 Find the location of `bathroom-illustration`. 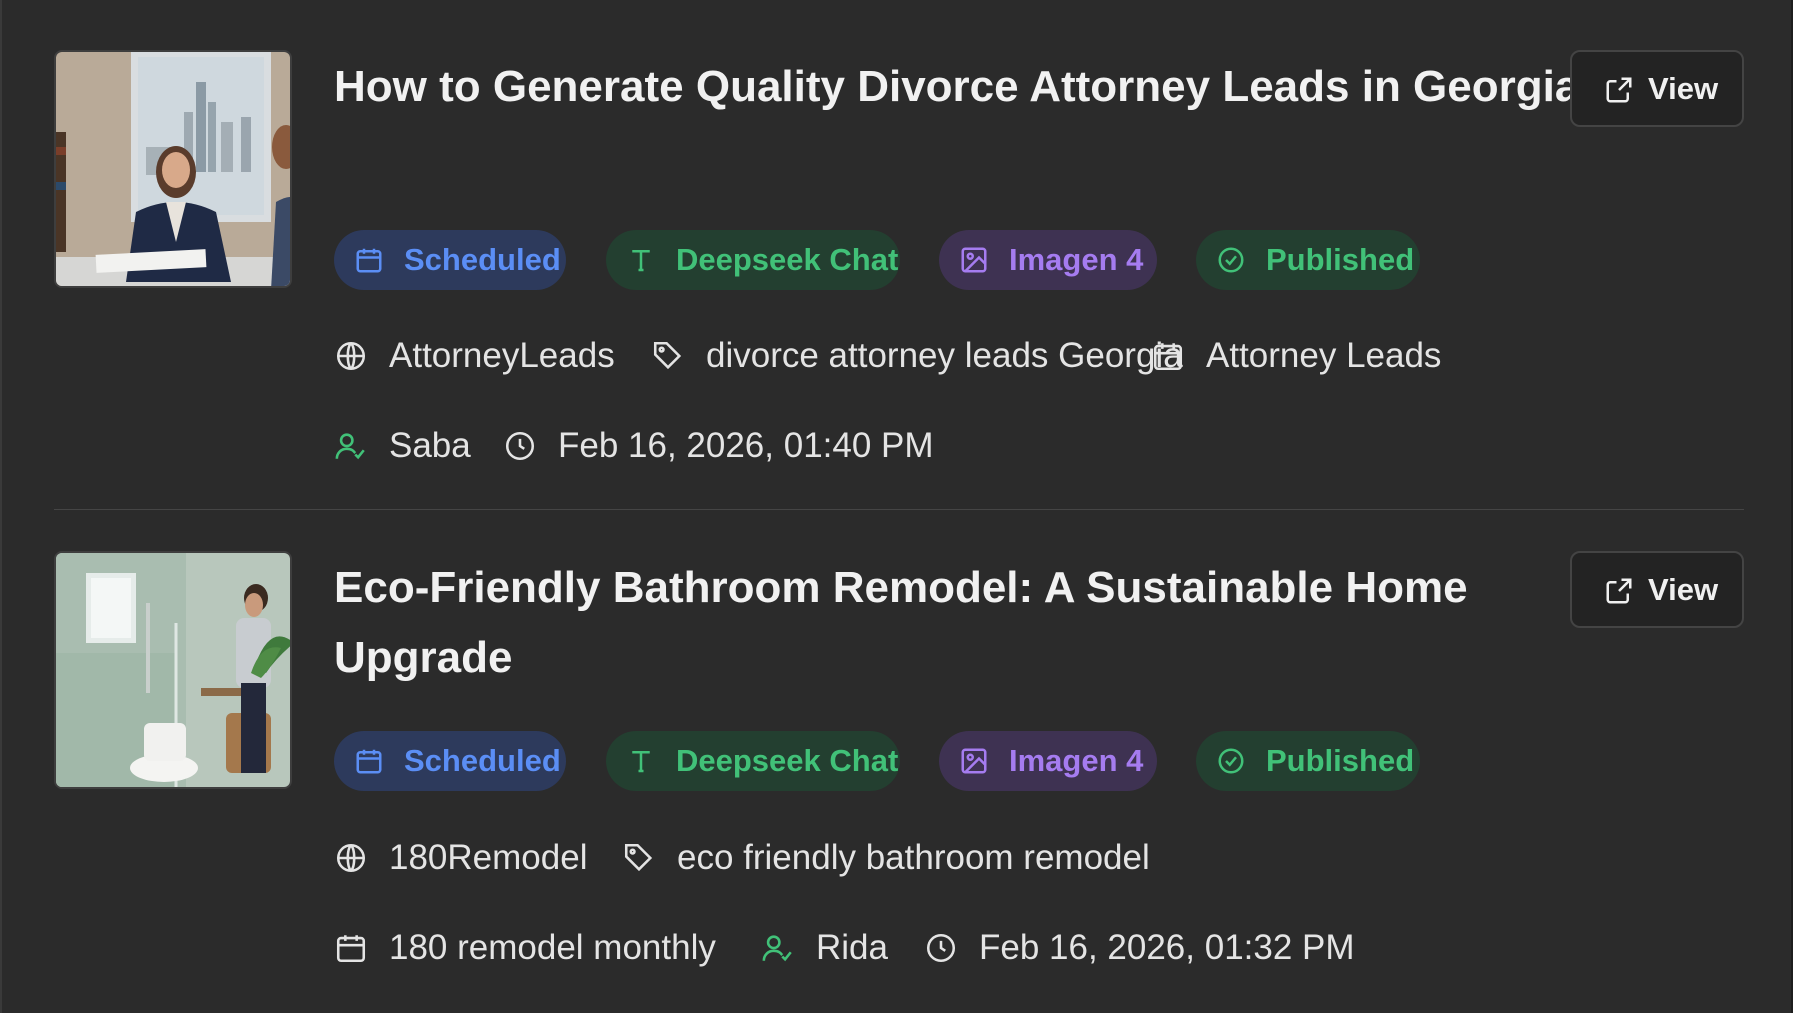

bathroom-illustration is located at coordinates (173, 670).